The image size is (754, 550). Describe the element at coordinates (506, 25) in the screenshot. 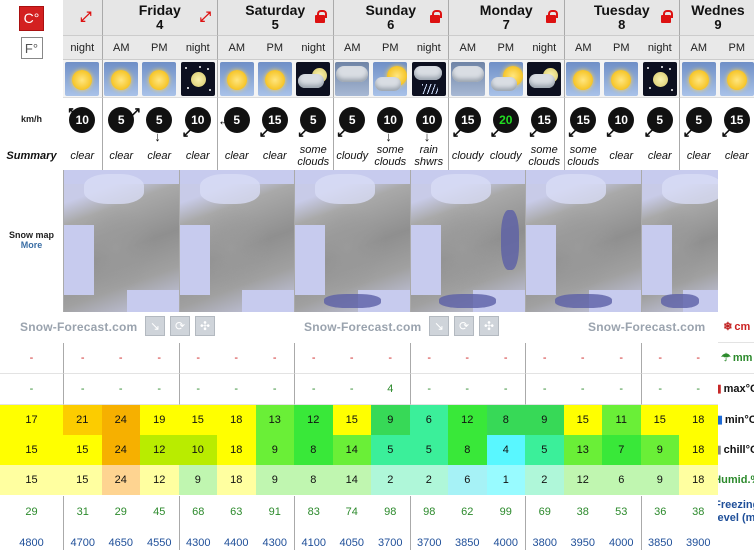

I see `day-date: 7` at that location.